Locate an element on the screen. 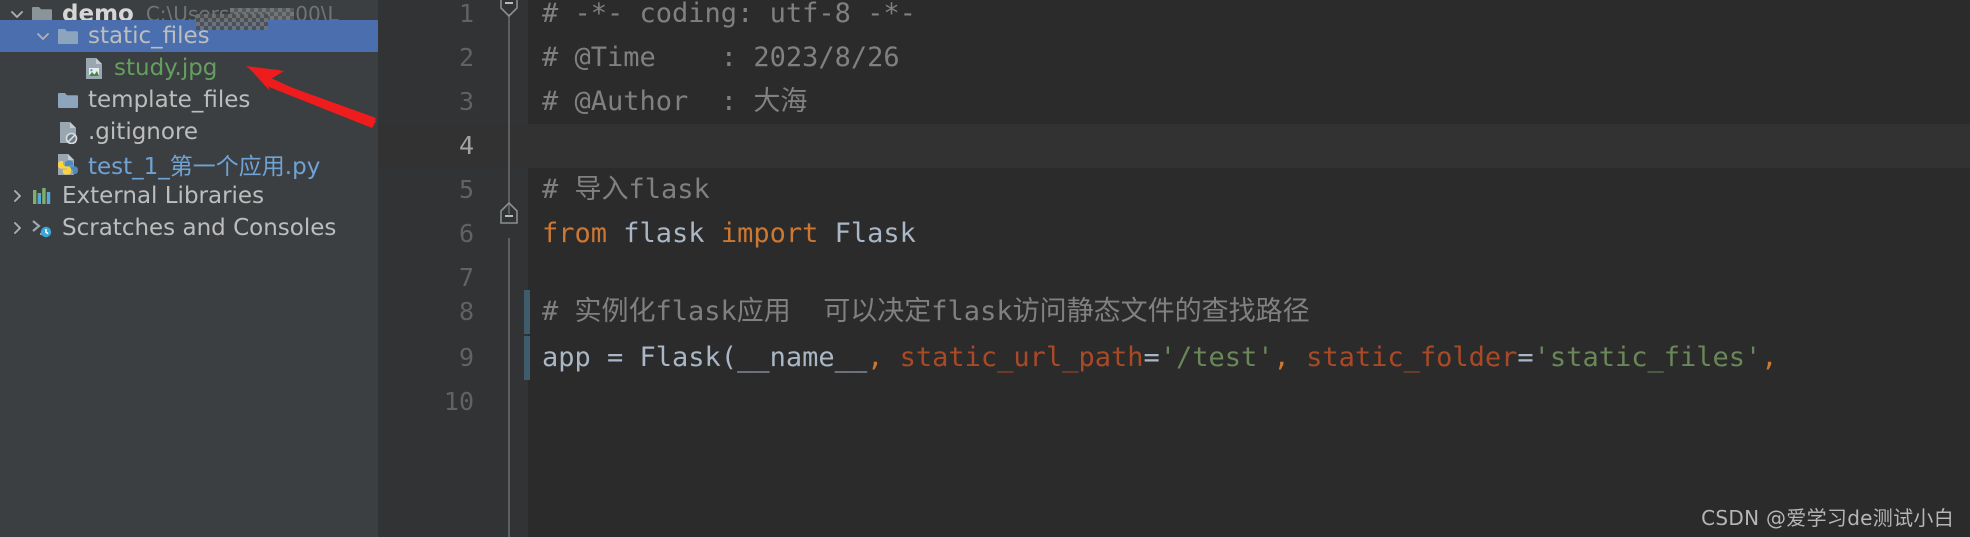  line-number: 2 is located at coordinates (466, 57).